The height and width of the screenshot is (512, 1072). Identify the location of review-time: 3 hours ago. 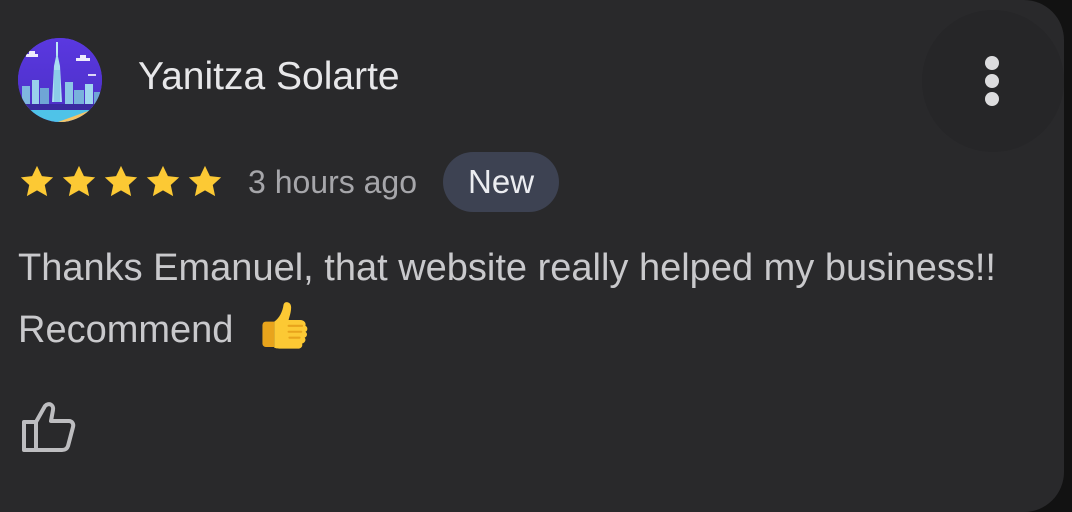
(333, 181).